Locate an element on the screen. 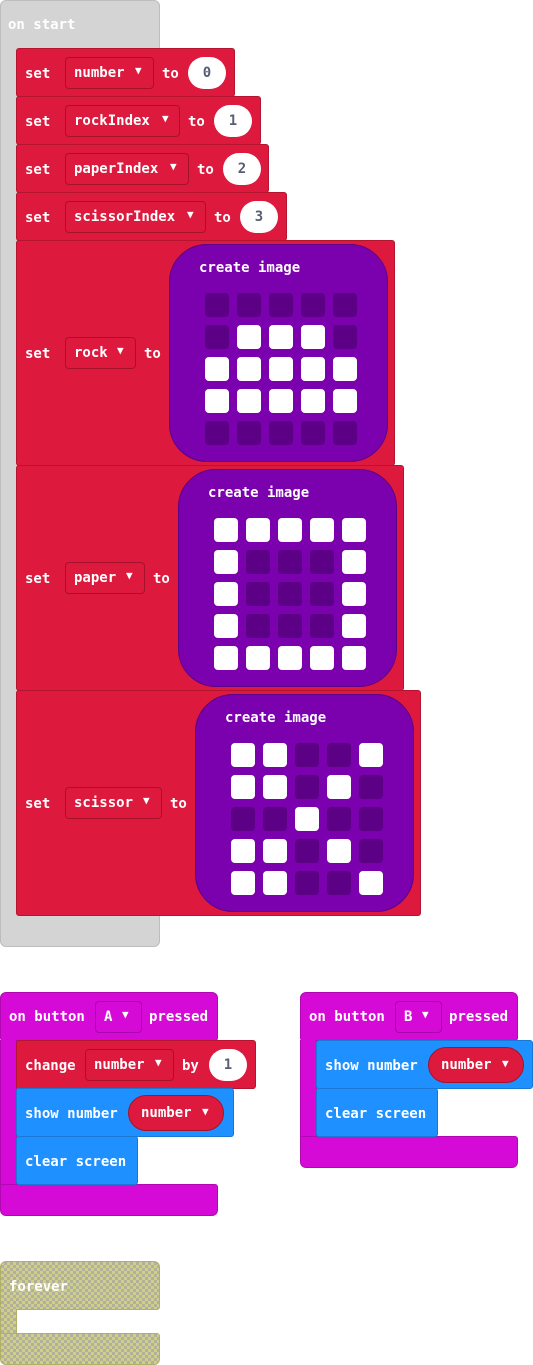 Image resolution: width=533 pixels, height=1365 pixels. change-number-block: change number ▼ by 1 is located at coordinates (136, 1064).